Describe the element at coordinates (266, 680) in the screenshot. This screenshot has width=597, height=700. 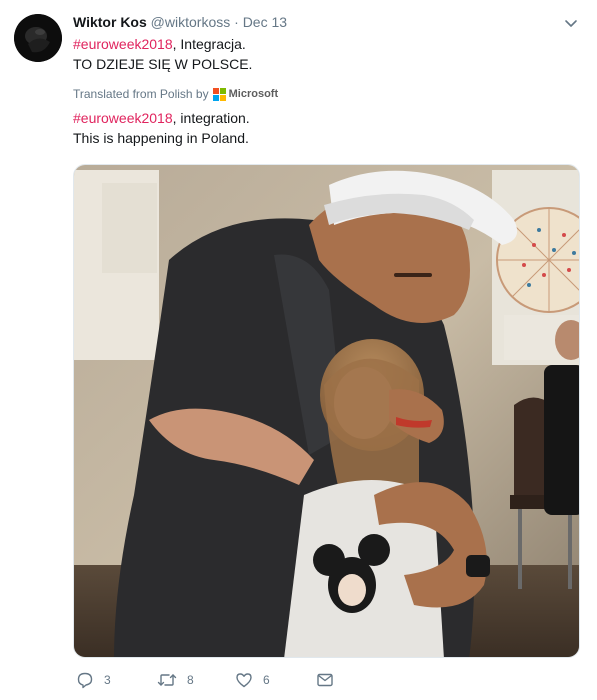
I see `like-count: 6` at that location.